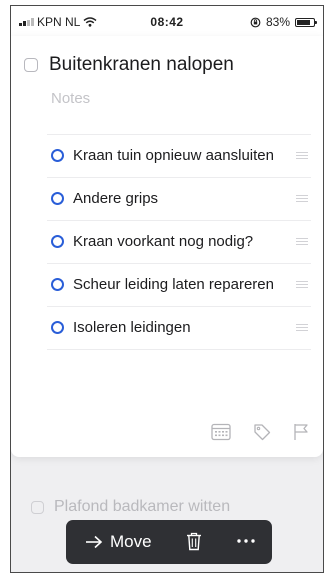 The image size is (336, 580). I want to click on status-bar: KPN NL 08:42 83%, so click(167, 21).